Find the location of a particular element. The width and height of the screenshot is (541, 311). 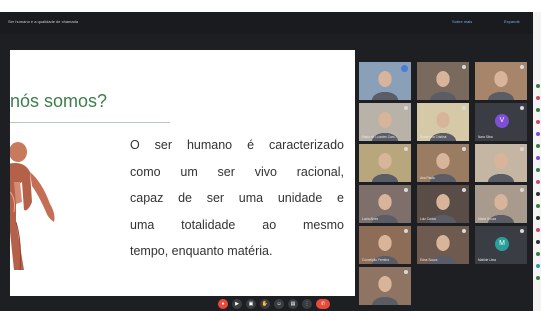

reactions-icon: ☺ is located at coordinates (279, 304).